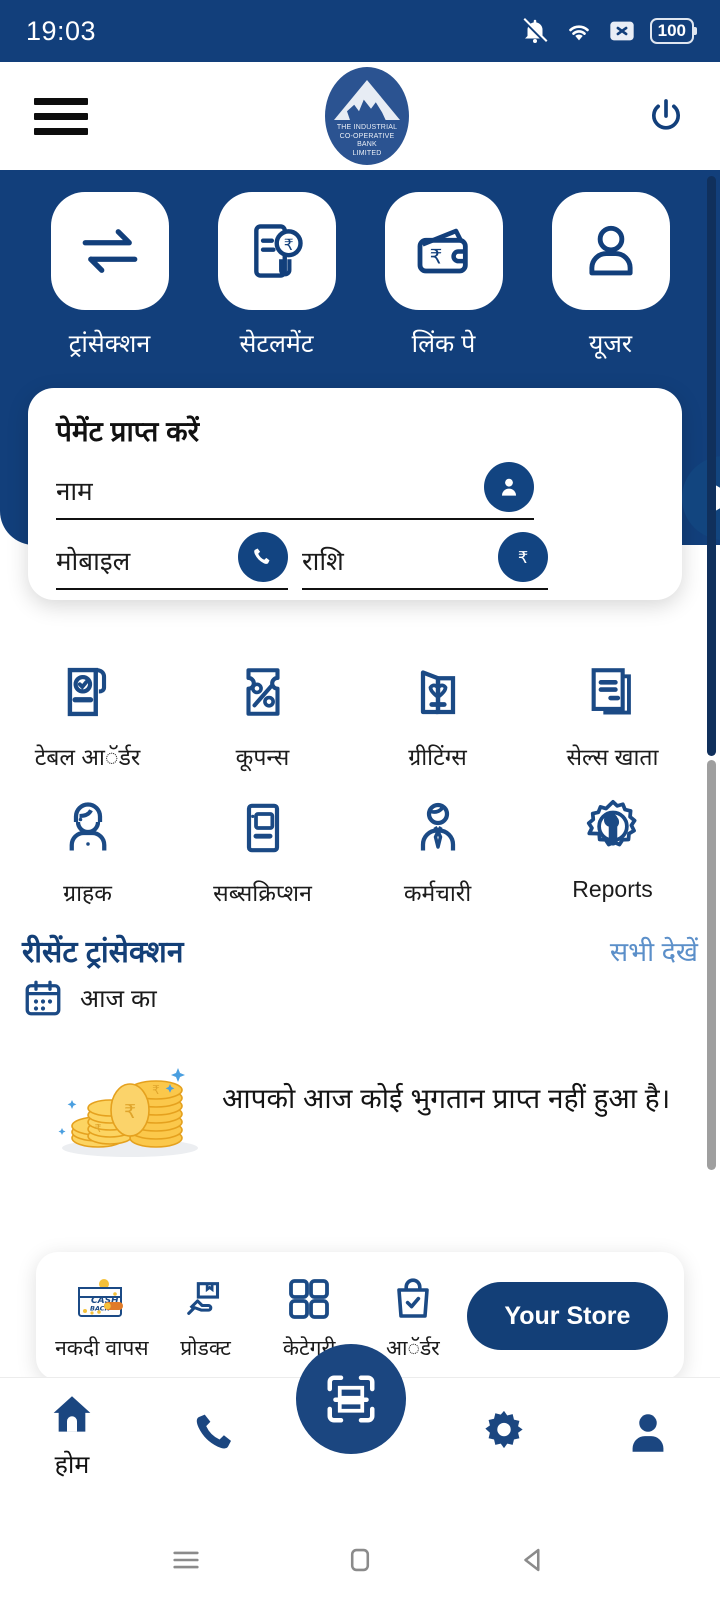  Describe the element at coordinates (535, 31) in the screenshot. I see `bell-muted-icon` at that location.